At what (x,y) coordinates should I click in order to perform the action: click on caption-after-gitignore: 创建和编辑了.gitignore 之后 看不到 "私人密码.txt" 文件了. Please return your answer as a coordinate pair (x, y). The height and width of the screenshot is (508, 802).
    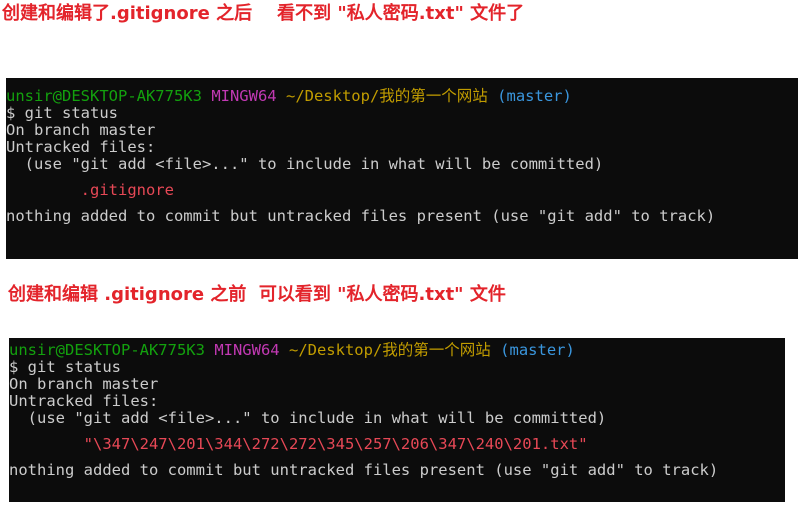
    Looking at the image, I should click on (263, 13).